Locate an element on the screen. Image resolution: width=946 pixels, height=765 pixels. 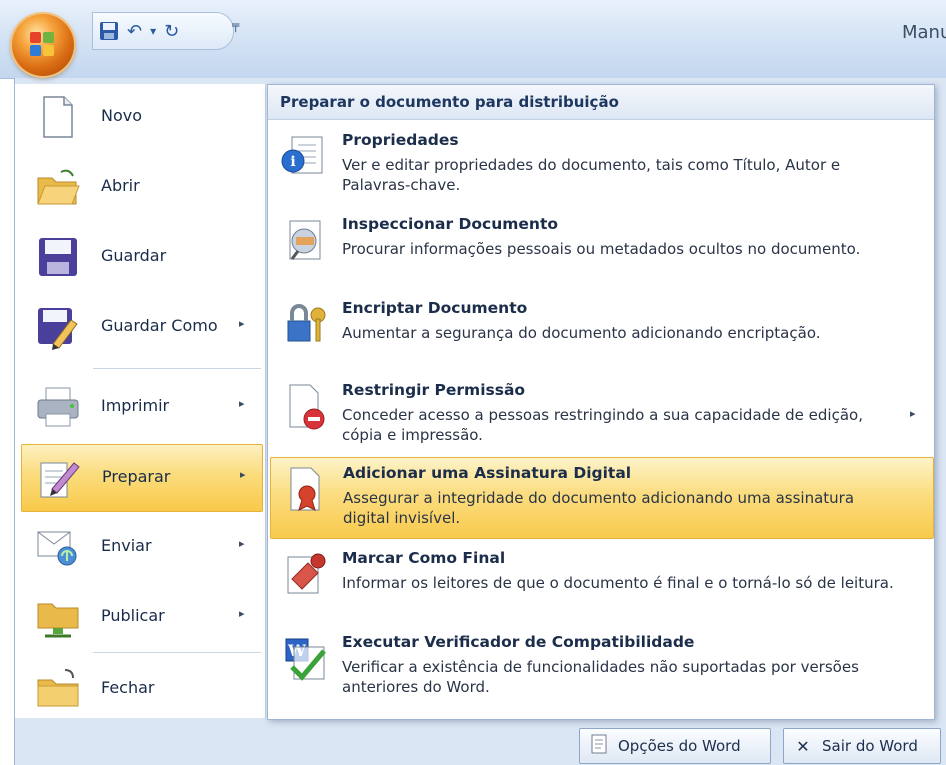
menu-item-guardar: Guardar is located at coordinates (141, 257).